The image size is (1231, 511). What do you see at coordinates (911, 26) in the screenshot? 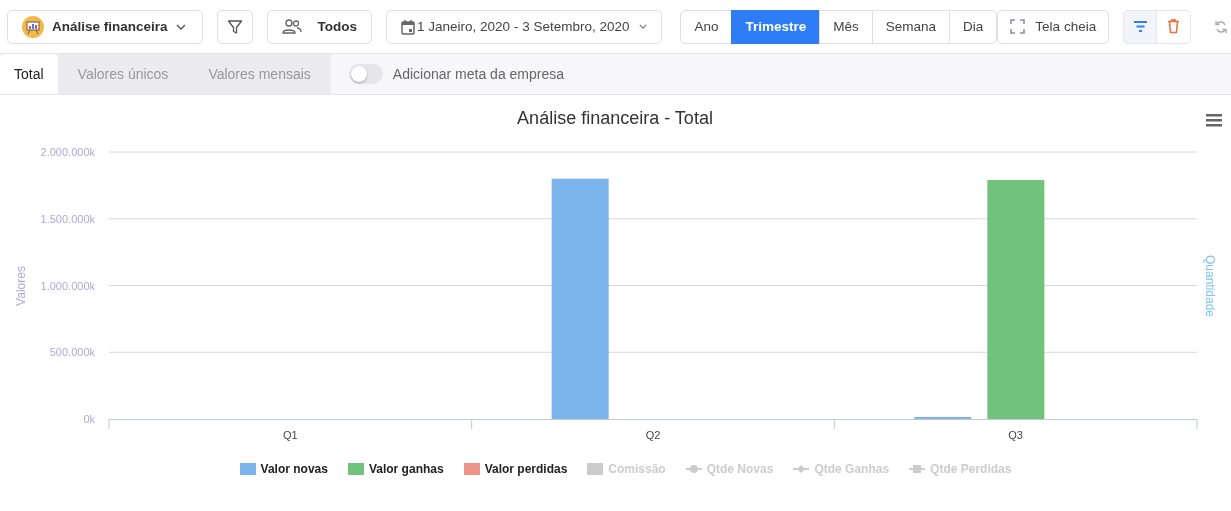
I see `period-tab: Semana` at bounding box center [911, 26].